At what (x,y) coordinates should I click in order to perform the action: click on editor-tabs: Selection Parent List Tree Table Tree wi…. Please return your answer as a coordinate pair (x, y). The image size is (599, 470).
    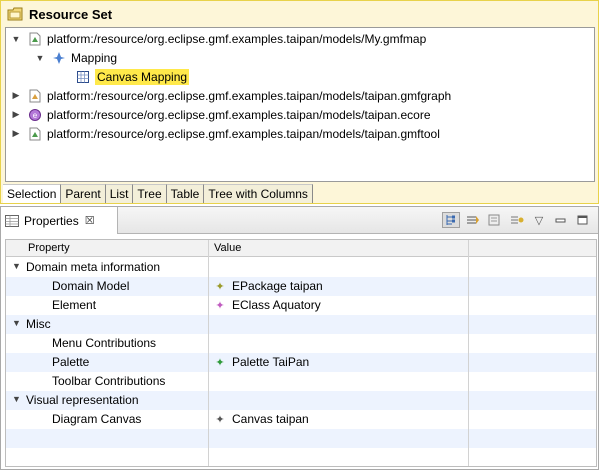
    Looking at the image, I should click on (158, 193).